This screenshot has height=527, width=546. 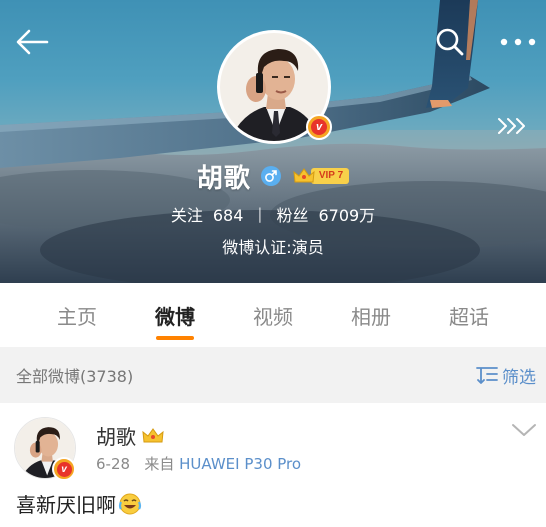 What do you see at coordinates (113, 464) in the screenshot?
I see `post-date: 6-28` at bounding box center [113, 464].